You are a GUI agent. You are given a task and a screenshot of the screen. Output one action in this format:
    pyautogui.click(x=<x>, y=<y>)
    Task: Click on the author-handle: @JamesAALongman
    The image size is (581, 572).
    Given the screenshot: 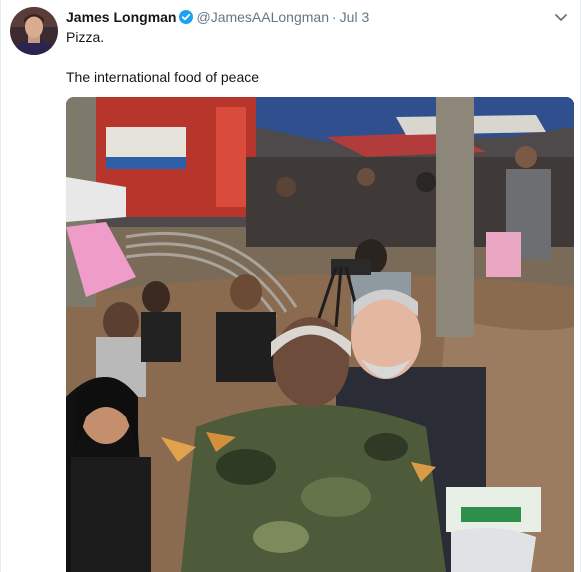 What is the action you would take?
    pyautogui.click(x=262, y=17)
    